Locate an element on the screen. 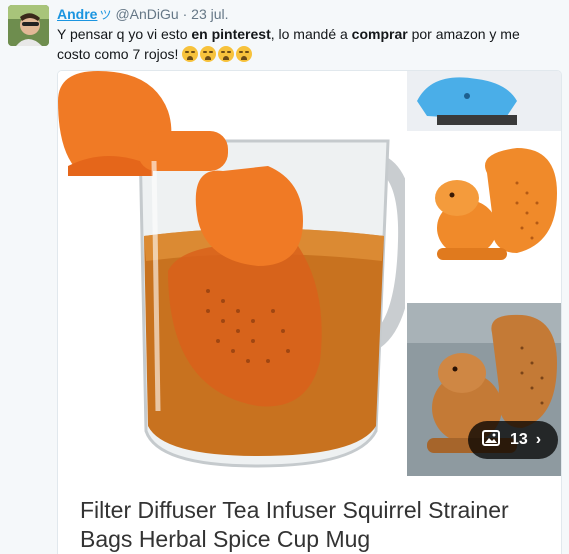 The image size is (569, 554). author-handle: @AnDiGu is located at coordinates (146, 14).